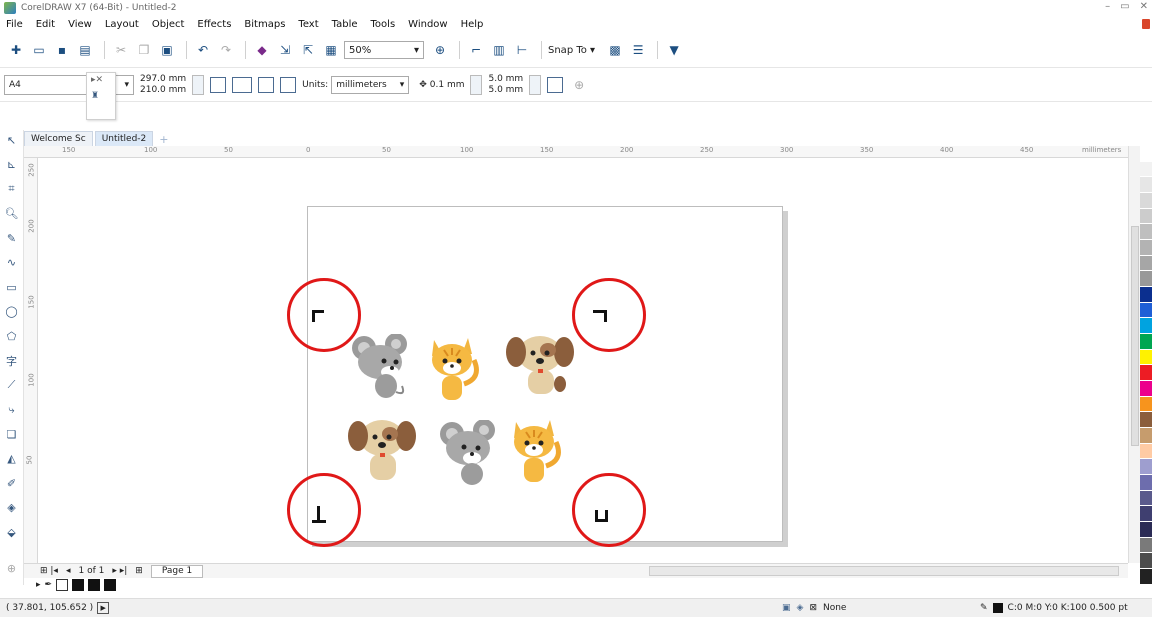 The image size is (1152, 617). Describe the element at coordinates (14, 24) in the screenshot. I see `menu-file: File` at that location.